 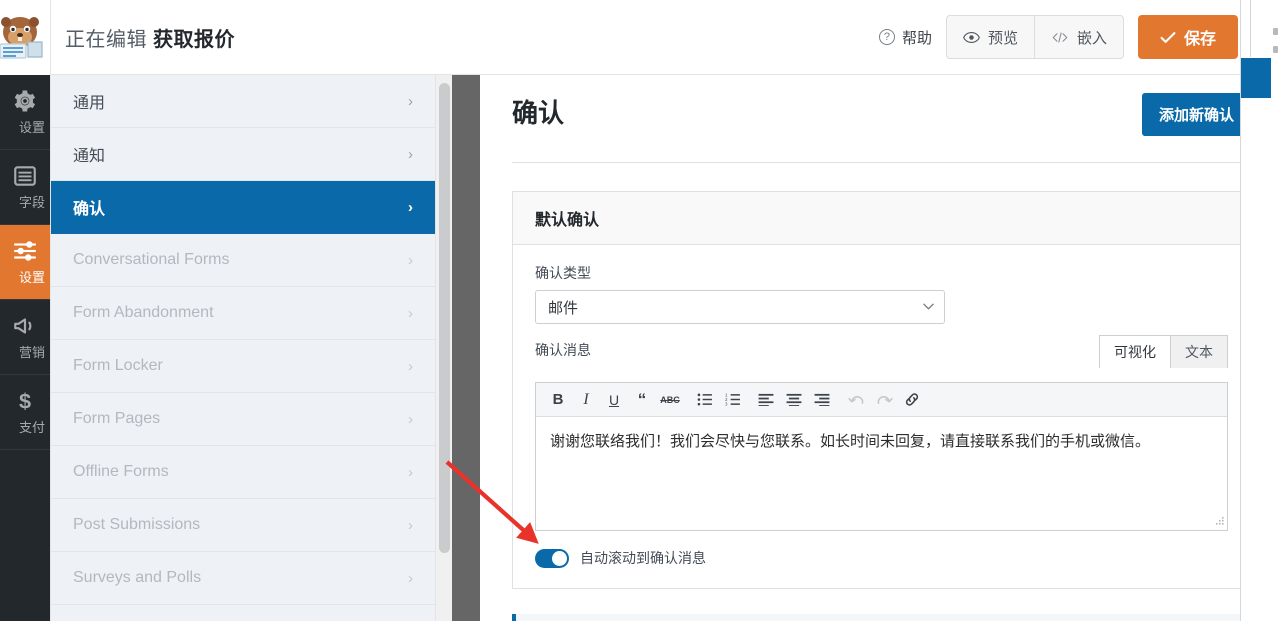 What do you see at coordinates (794, 400) in the screenshot?
I see `align-center-icon` at bounding box center [794, 400].